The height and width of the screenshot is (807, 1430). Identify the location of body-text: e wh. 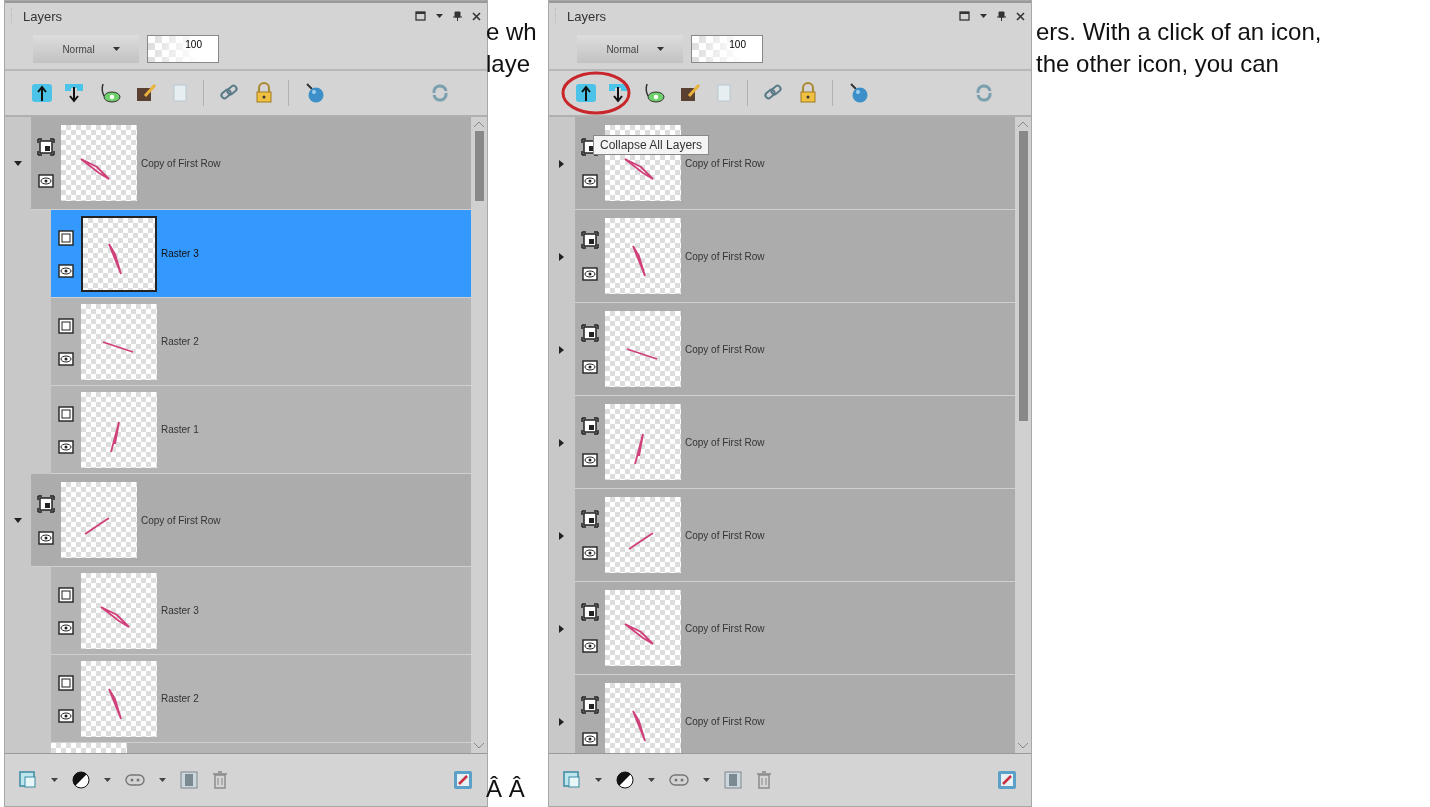
(512, 32).